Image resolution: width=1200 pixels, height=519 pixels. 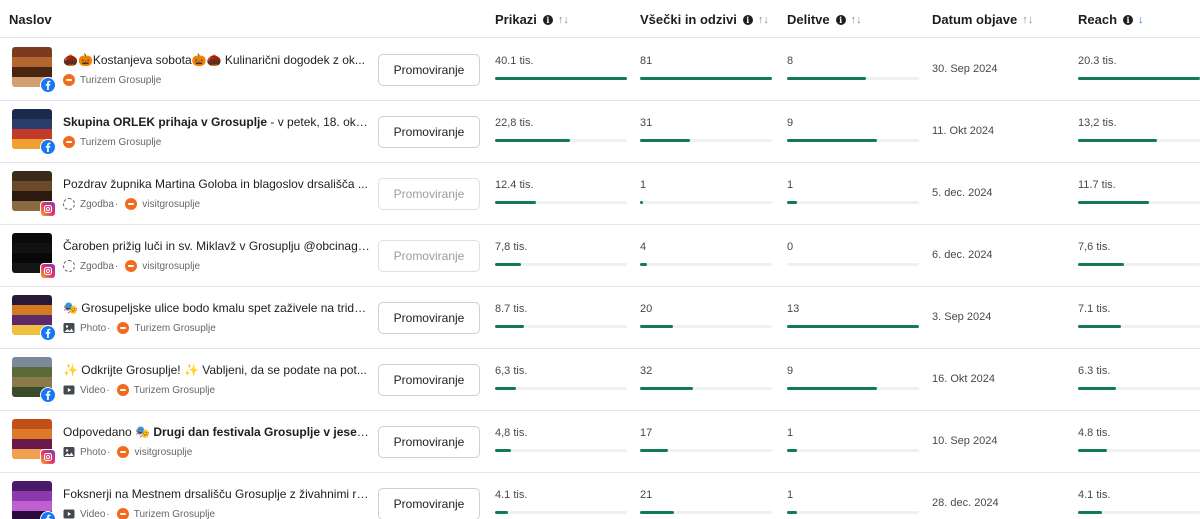 I want to click on reach-bar-fill, so click(x=1101, y=264).